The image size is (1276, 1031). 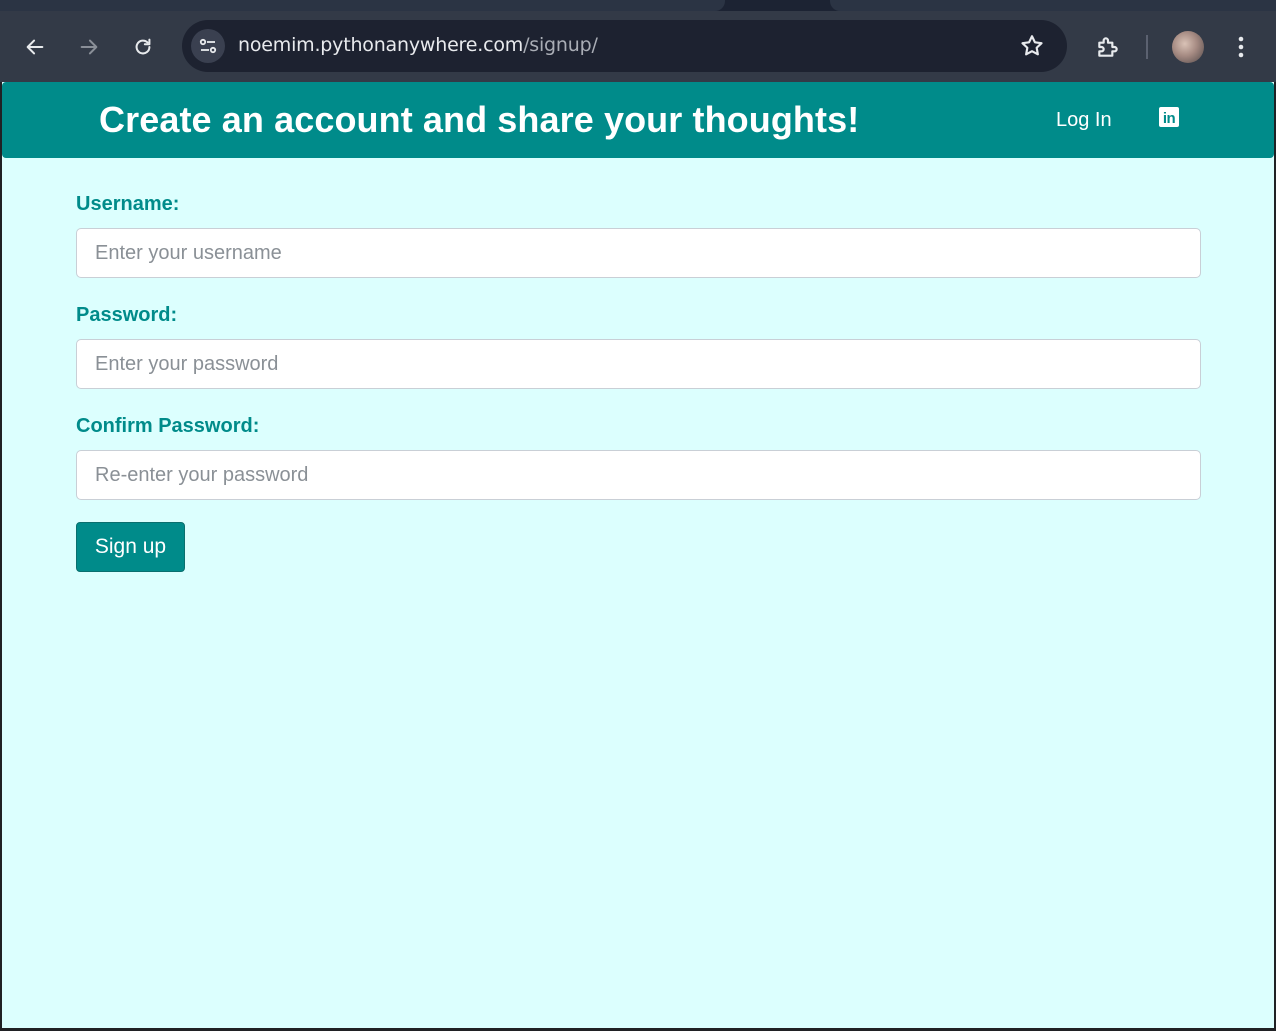 I want to click on back-button, so click(x=35, y=47).